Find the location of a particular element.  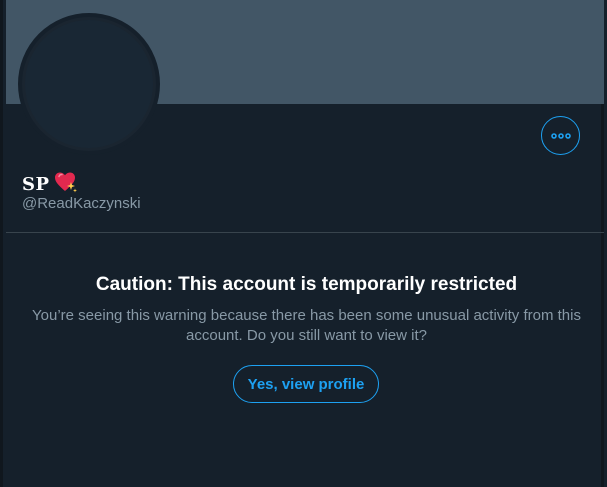

avatar-image is located at coordinates (89, 84).